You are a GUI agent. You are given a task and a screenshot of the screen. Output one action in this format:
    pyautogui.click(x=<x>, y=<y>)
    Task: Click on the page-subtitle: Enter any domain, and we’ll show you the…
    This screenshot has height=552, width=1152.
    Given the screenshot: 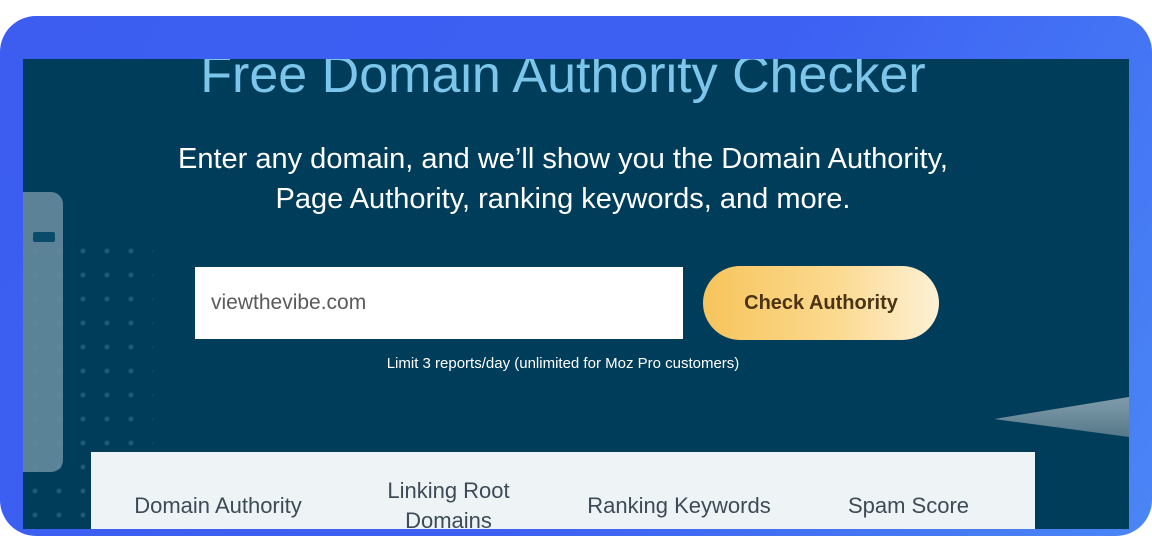 What is the action you would take?
    pyautogui.click(x=563, y=179)
    